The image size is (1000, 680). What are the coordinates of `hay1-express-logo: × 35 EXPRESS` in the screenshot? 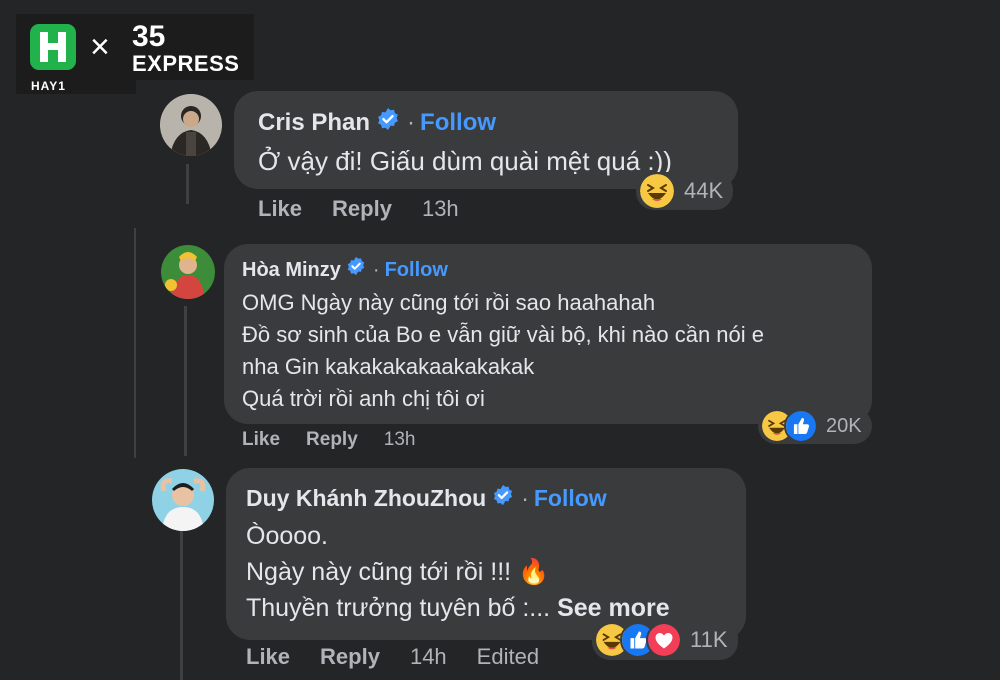 It's located at (135, 47).